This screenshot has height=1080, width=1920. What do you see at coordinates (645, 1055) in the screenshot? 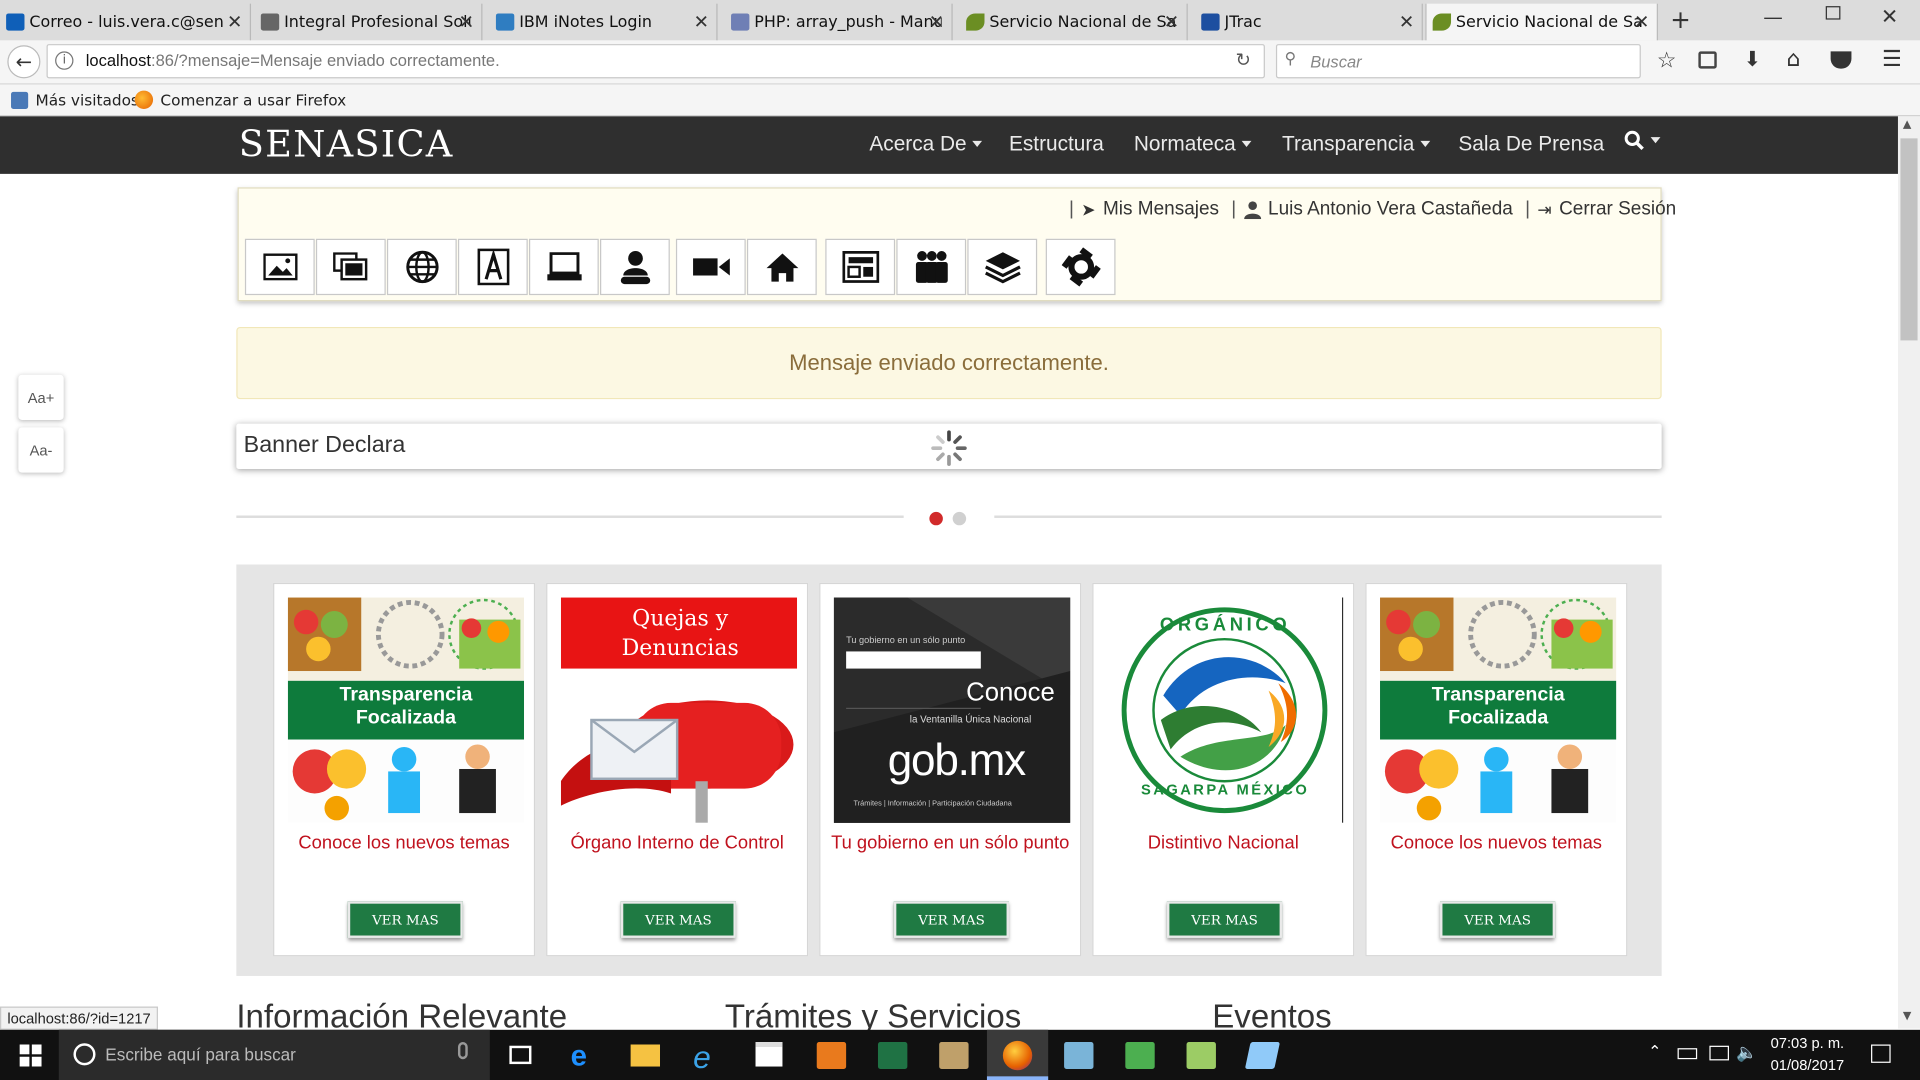
I see `file-explorer-icon` at bounding box center [645, 1055].